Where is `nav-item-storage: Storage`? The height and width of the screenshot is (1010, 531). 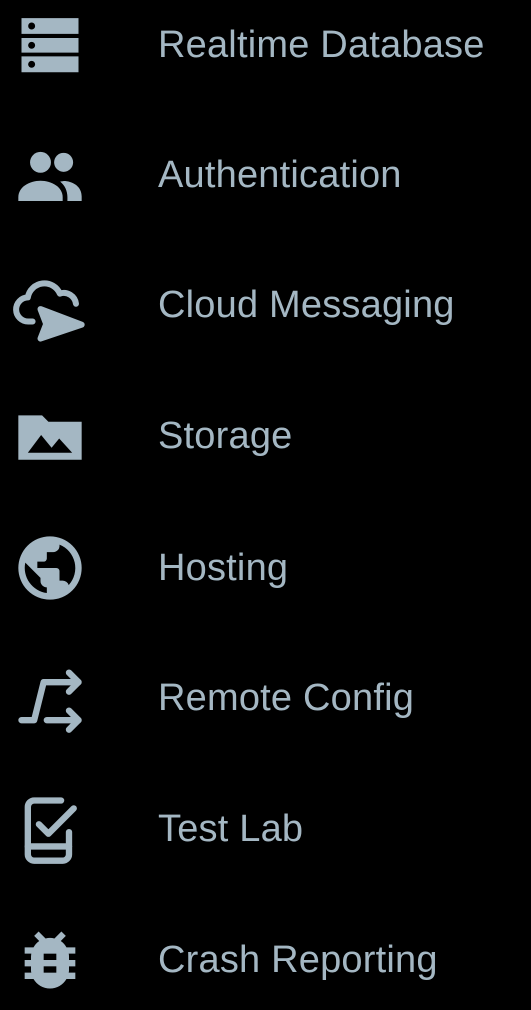
nav-item-storage: Storage is located at coordinates (265, 436).